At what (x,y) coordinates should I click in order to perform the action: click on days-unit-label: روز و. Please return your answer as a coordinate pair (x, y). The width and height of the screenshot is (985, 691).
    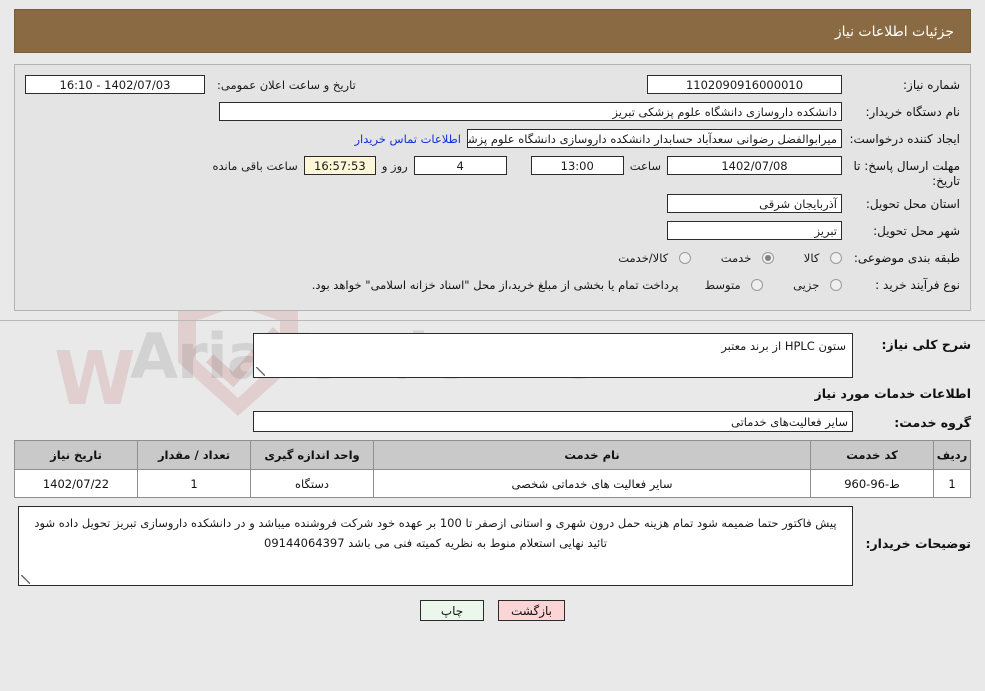
    Looking at the image, I should click on (394, 166).